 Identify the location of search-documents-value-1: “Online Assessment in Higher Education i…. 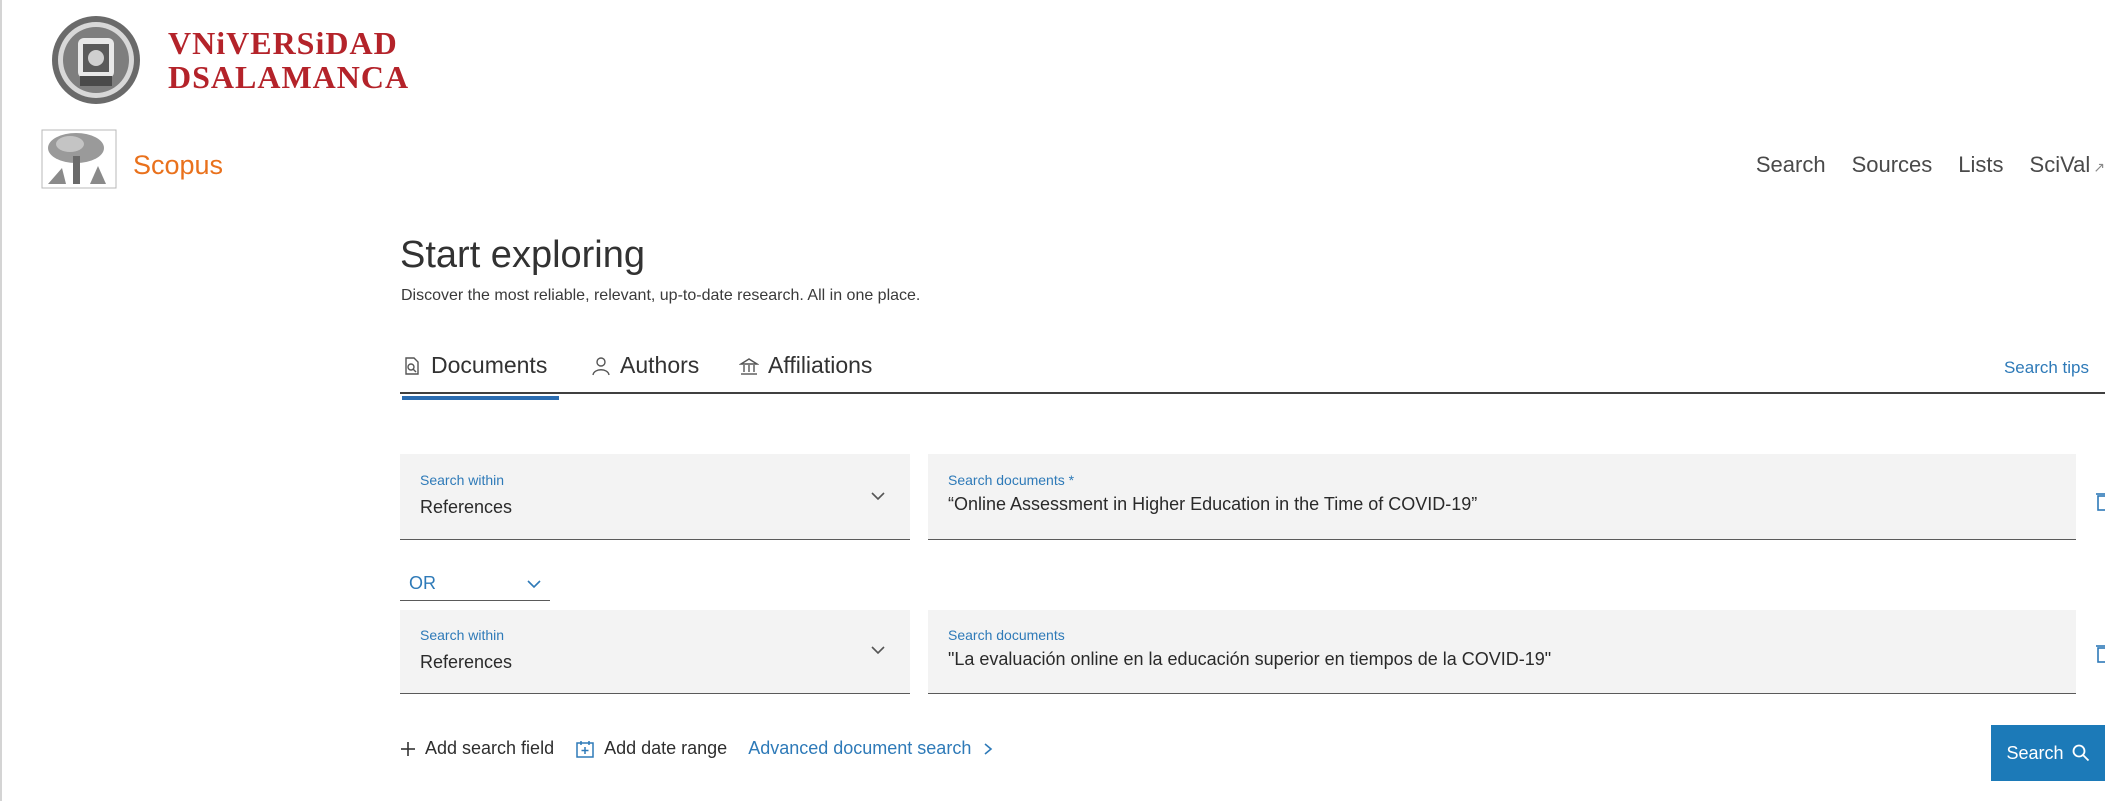
(1213, 504).